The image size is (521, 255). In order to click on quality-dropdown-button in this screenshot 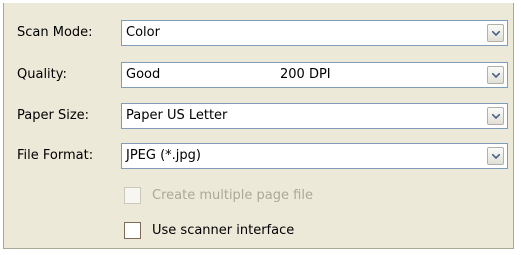, I will do `click(495, 75)`.